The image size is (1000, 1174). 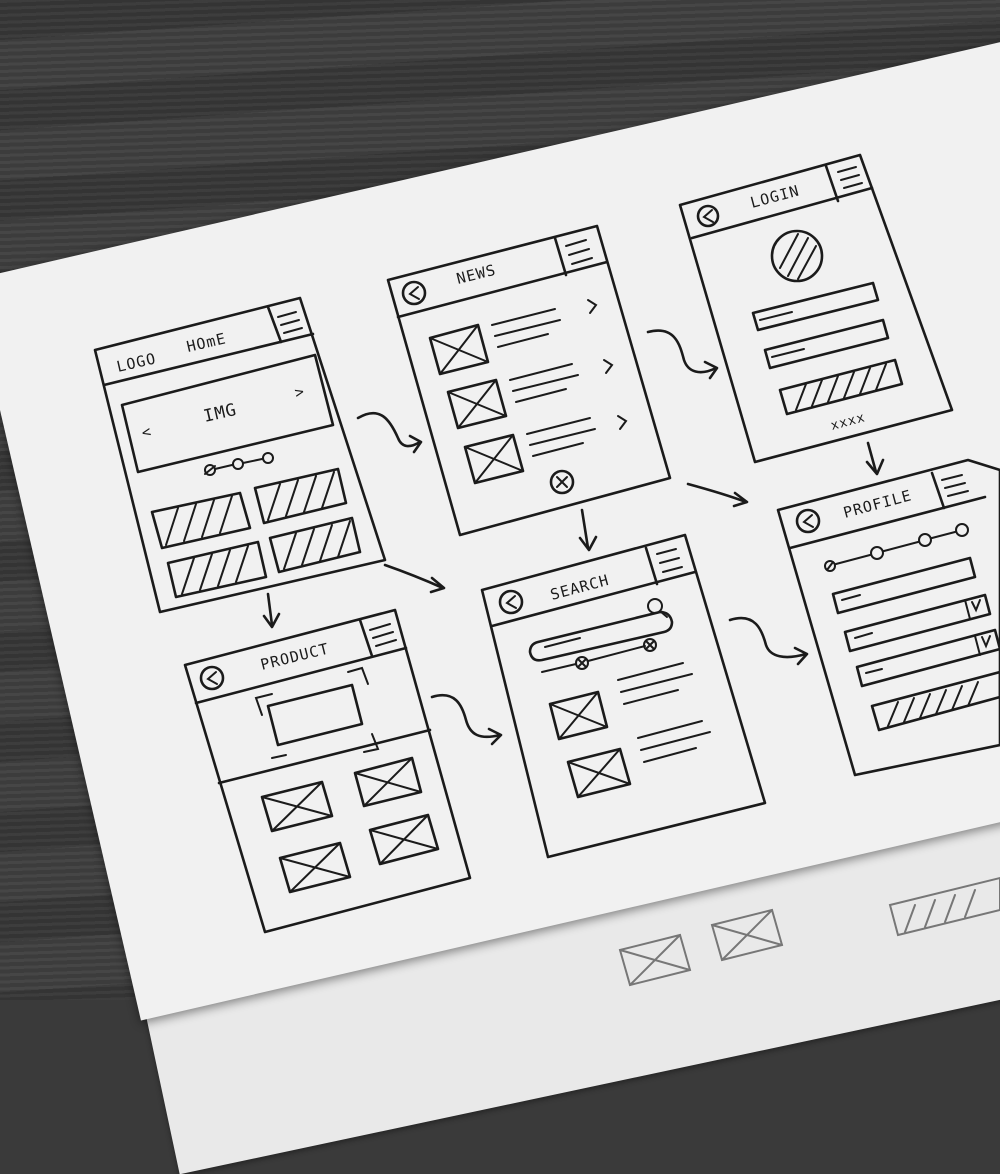 What do you see at coordinates (848, 422) in the screenshot?
I see `login-password-mask: xxxx` at bounding box center [848, 422].